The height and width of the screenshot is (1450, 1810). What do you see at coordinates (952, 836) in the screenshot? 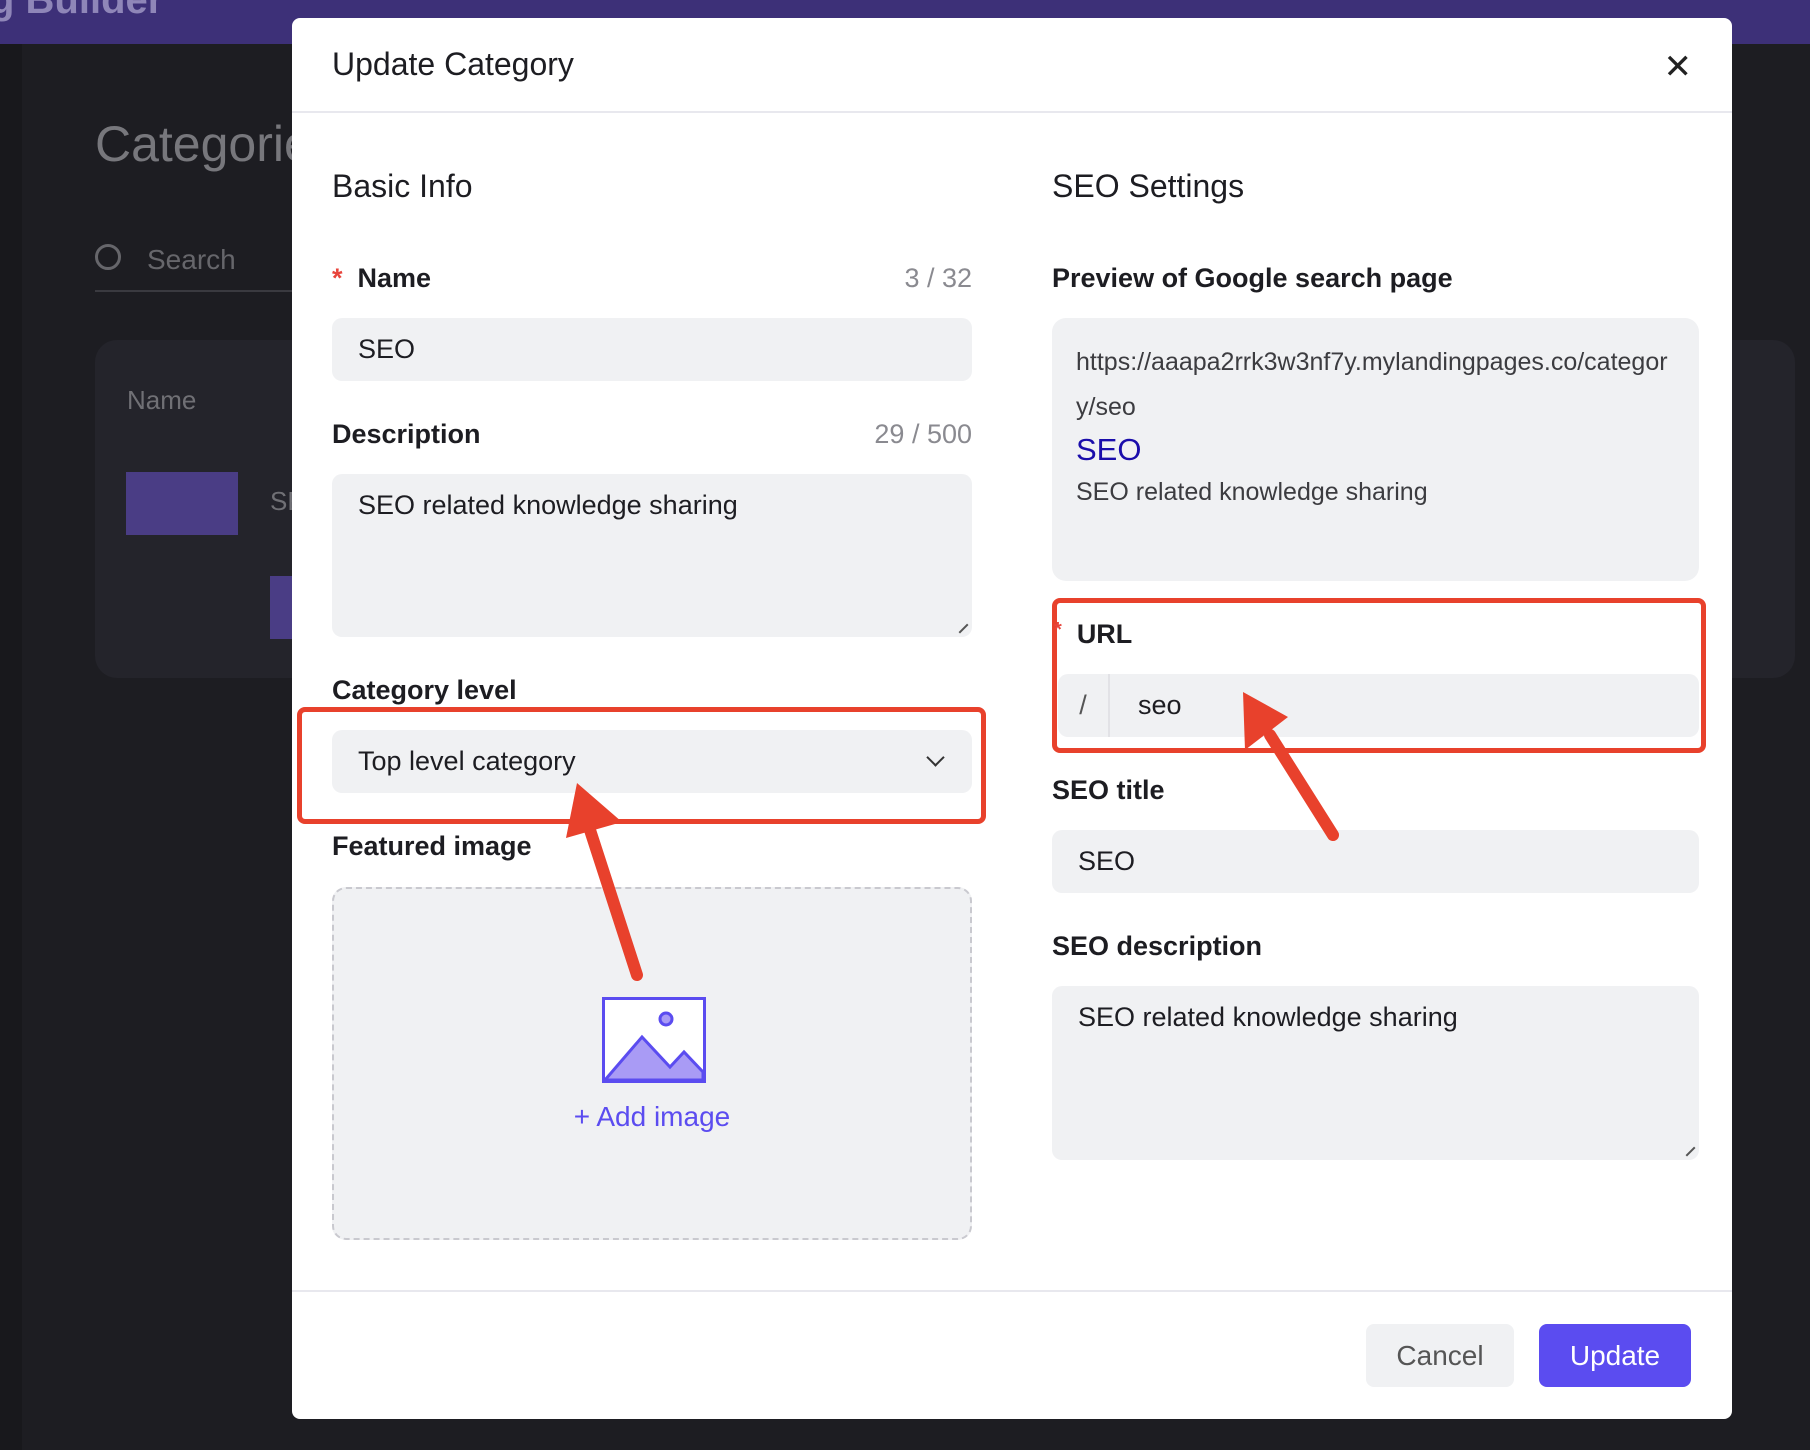
I see `annotation-arrows` at bounding box center [952, 836].